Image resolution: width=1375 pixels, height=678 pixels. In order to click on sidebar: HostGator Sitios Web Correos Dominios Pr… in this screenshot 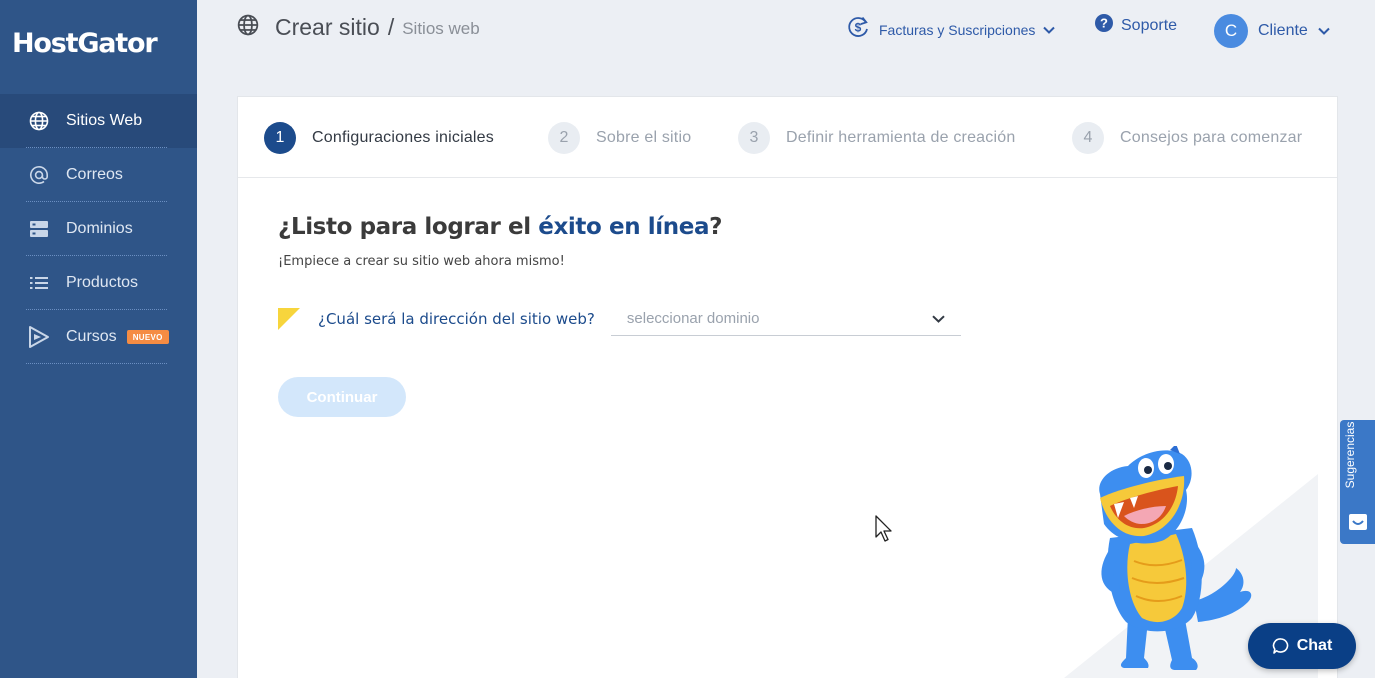, I will do `click(98, 339)`.